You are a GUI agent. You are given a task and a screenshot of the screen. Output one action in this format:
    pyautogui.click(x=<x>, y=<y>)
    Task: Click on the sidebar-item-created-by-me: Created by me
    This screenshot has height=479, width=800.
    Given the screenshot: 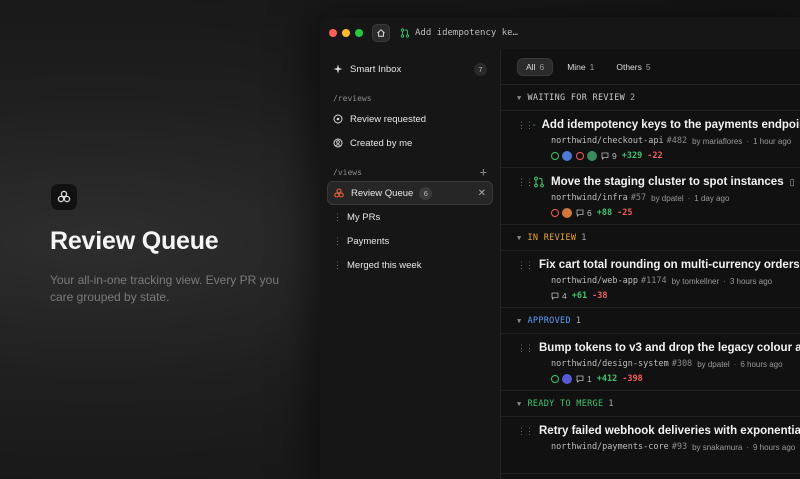 What is the action you would take?
    pyautogui.click(x=410, y=143)
    